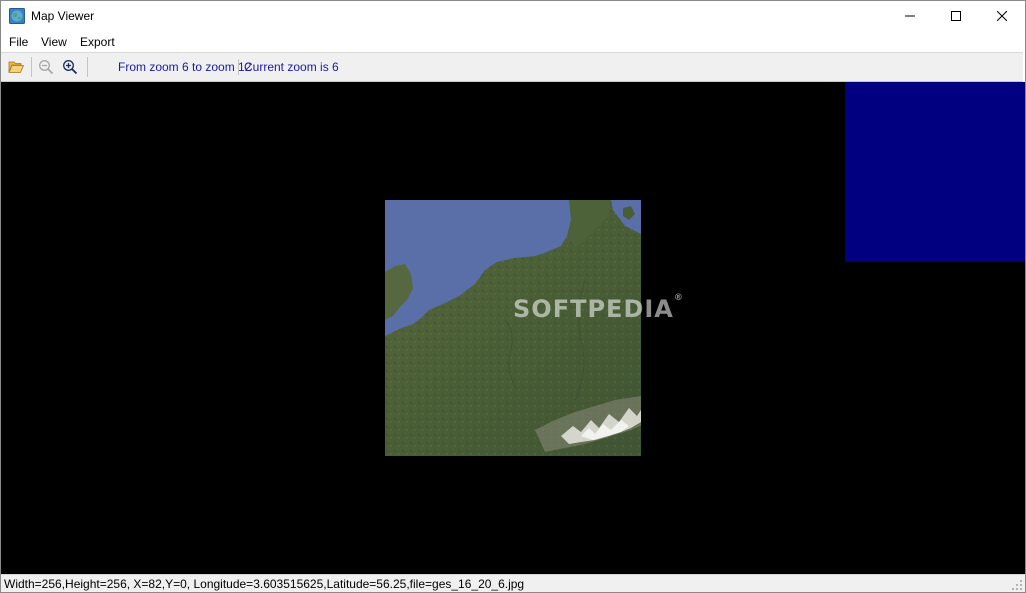 The width and height of the screenshot is (1026, 593). What do you see at coordinates (63, 16) in the screenshot?
I see `window-title: Map Viewer` at bounding box center [63, 16].